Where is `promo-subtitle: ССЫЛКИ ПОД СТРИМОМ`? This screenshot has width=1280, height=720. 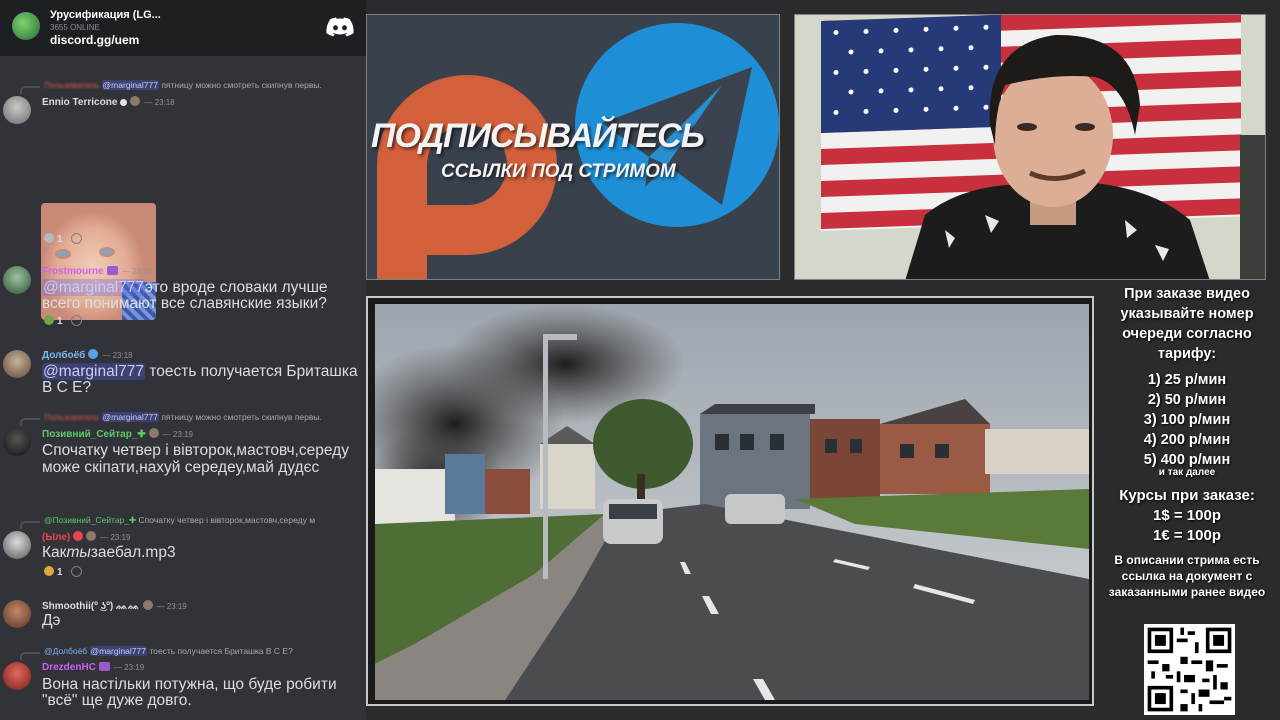 promo-subtitle: ССЫЛКИ ПОД СТРИМОМ is located at coordinates (558, 171).